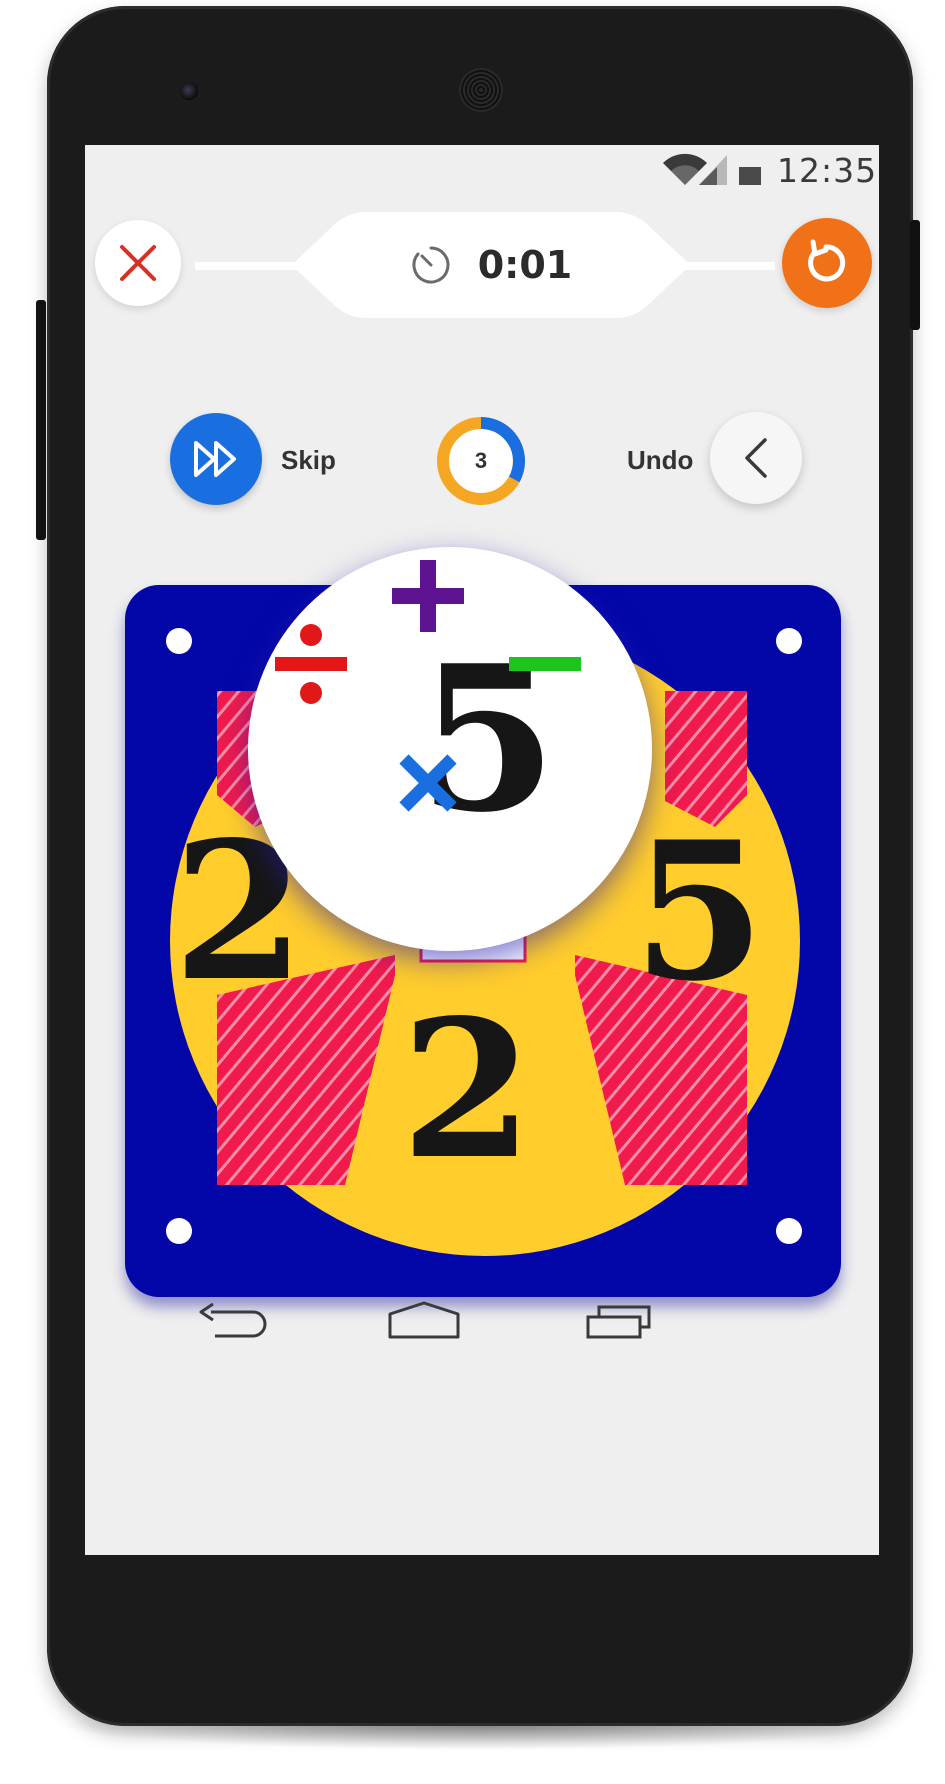 This screenshot has width=945, height=1784. Describe the element at coordinates (467, 1090) in the screenshot. I see `tile-bottom-number: 2` at that location.